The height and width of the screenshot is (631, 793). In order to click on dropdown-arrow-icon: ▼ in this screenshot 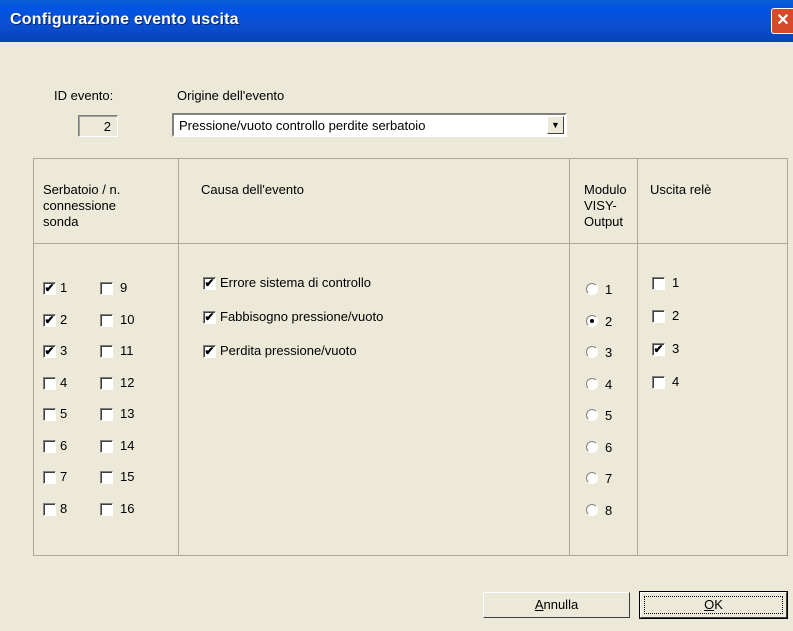, I will do `click(555, 125)`.